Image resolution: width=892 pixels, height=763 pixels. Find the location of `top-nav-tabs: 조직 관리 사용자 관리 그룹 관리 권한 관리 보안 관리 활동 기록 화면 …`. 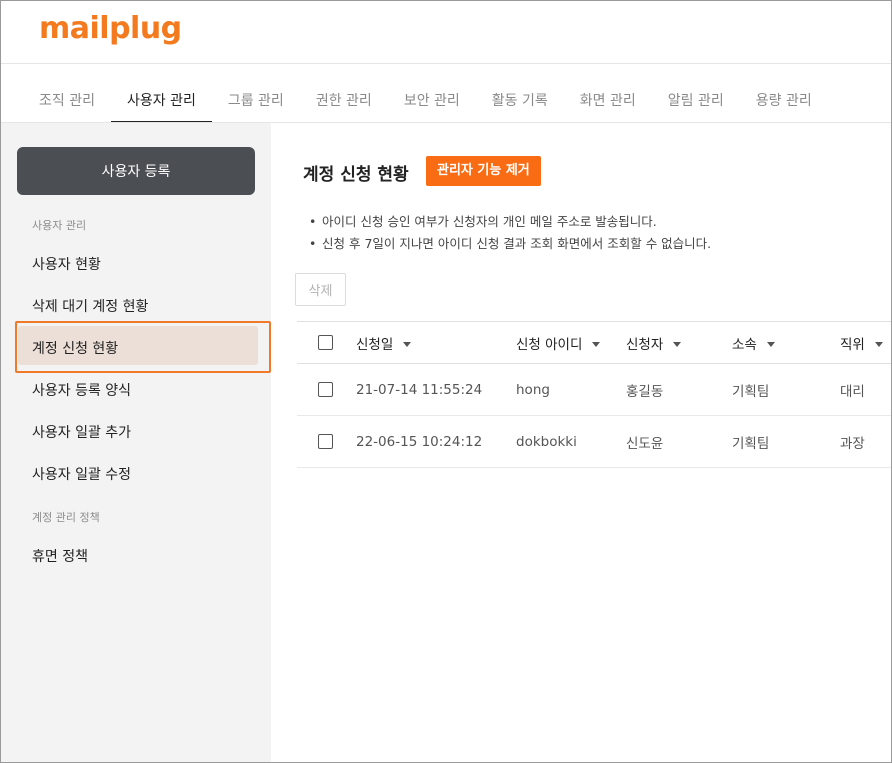

top-nav-tabs: 조직 관리 사용자 관리 그룹 관리 권한 관리 보안 관리 활동 기록 화면 … is located at coordinates (425, 102).